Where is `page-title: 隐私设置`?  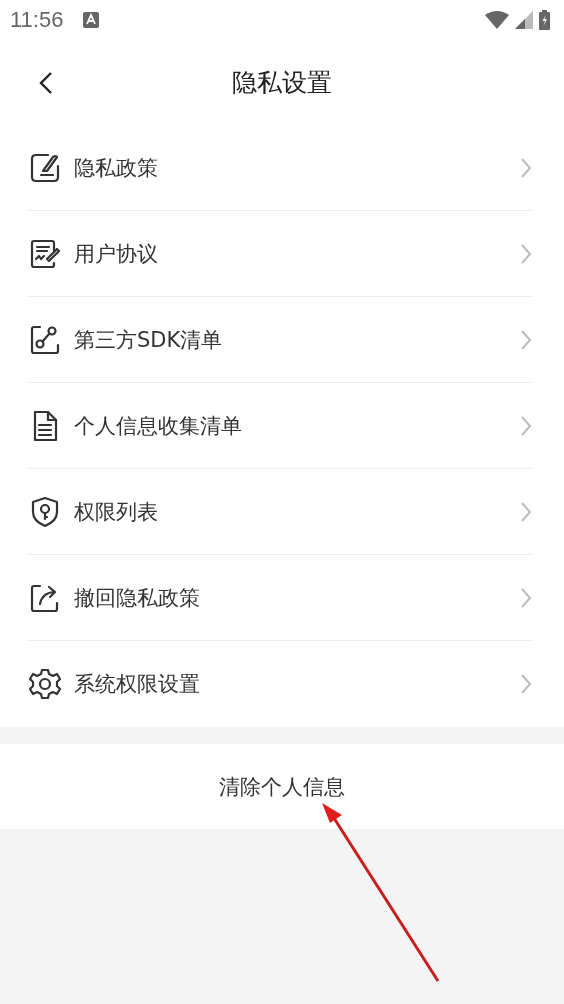
page-title: 隐私设置 is located at coordinates (282, 83).